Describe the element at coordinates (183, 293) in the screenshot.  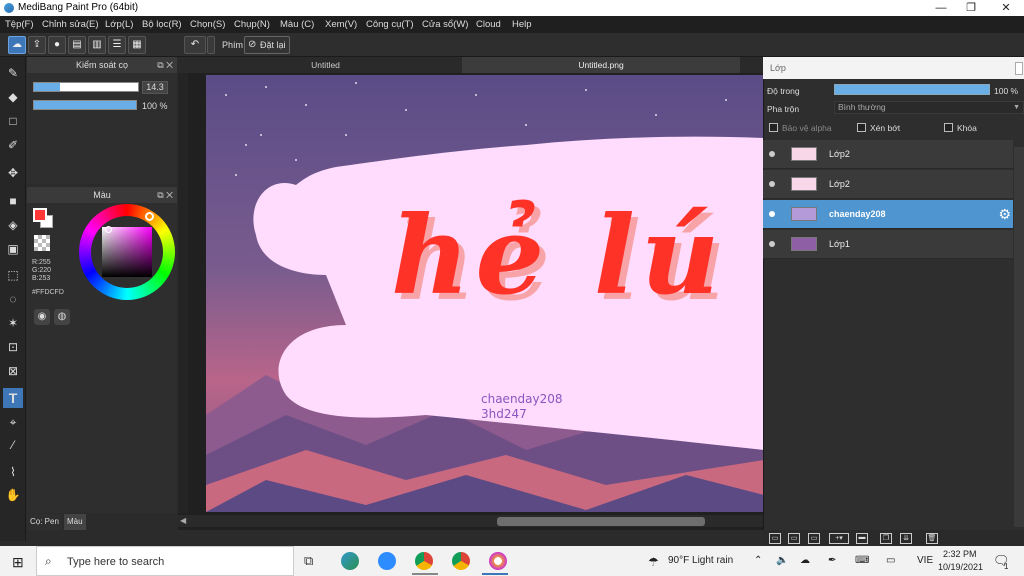
I see `vertical-scrollbar` at that location.